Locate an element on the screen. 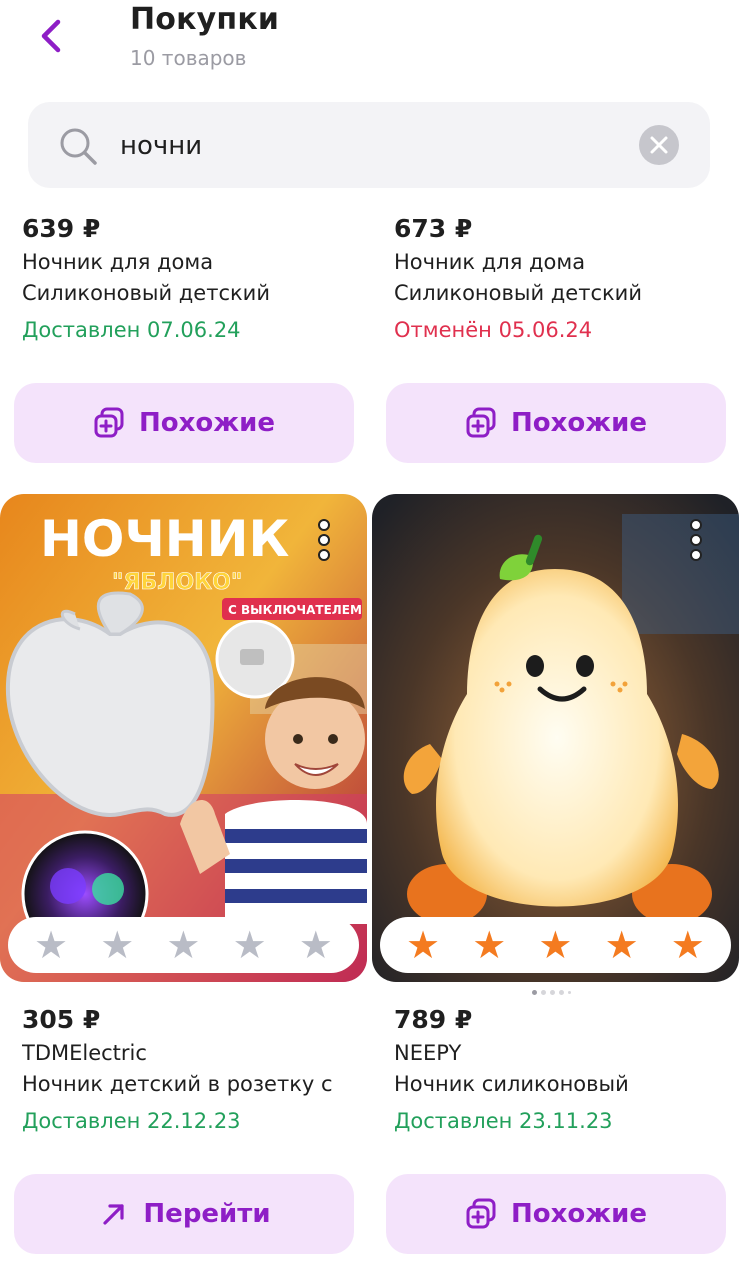 The width and height of the screenshot is (739, 1280). close-icon is located at coordinates (659, 145).